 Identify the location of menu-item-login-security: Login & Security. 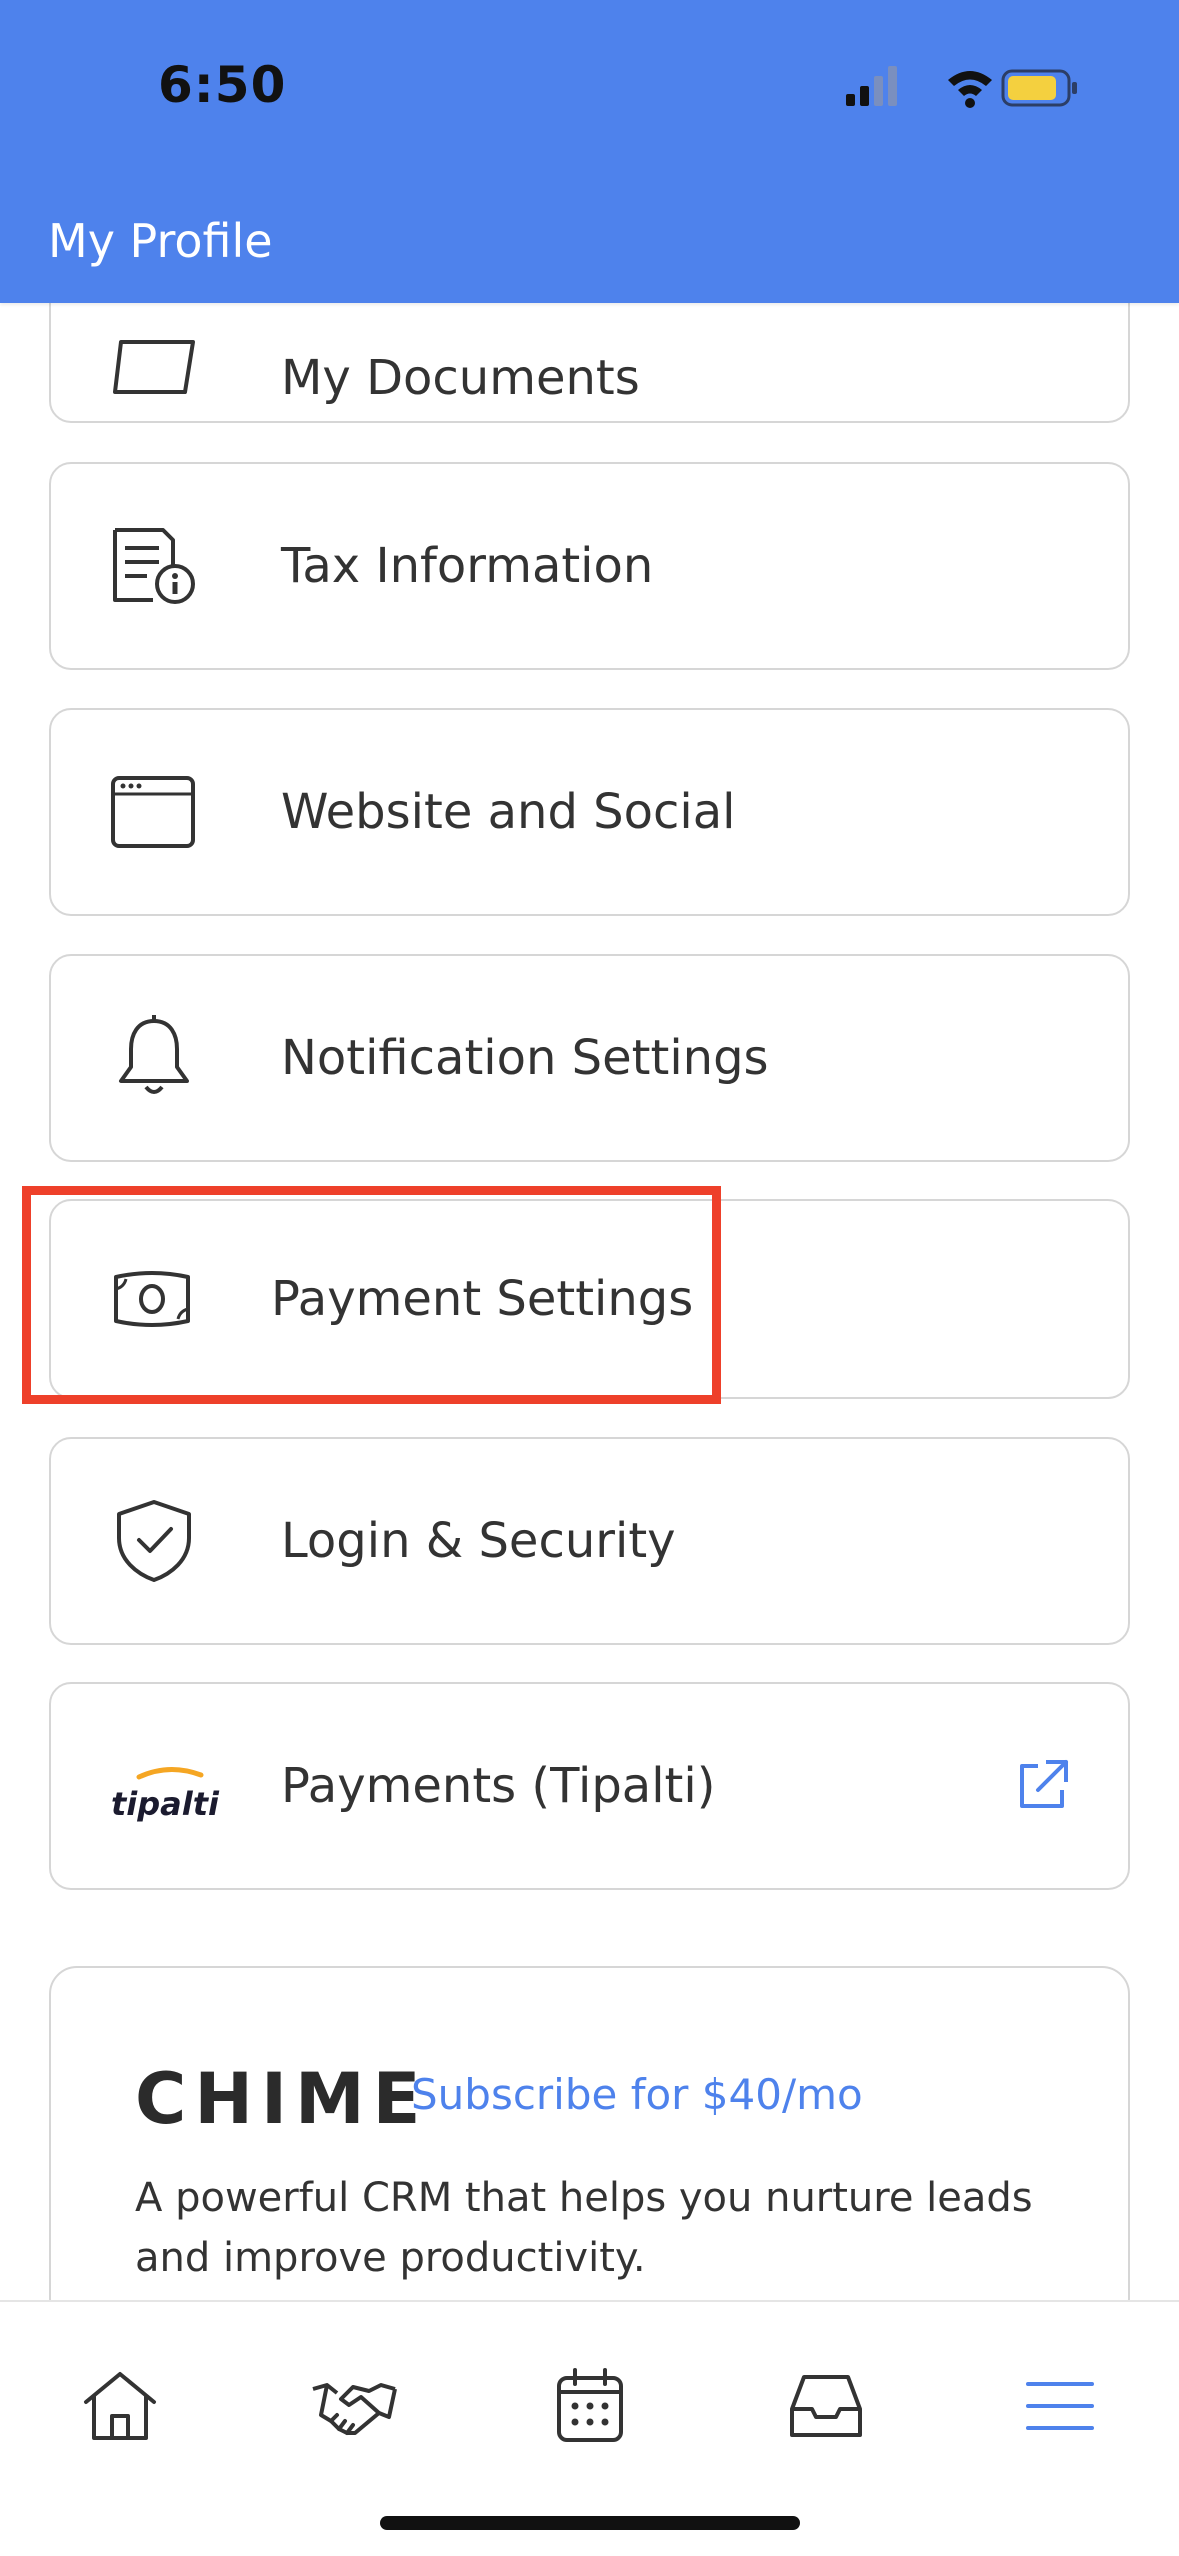
(589, 1541).